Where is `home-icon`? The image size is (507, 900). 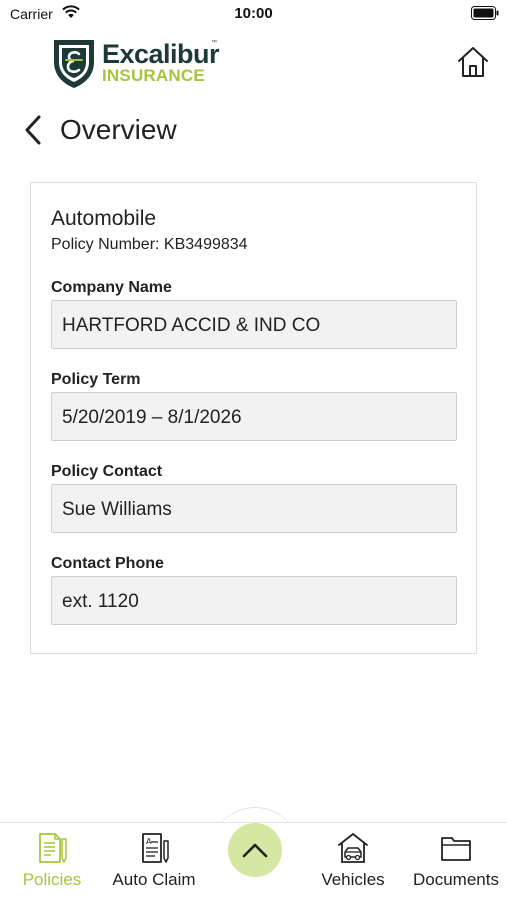
home-icon is located at coordinates (473, 62).